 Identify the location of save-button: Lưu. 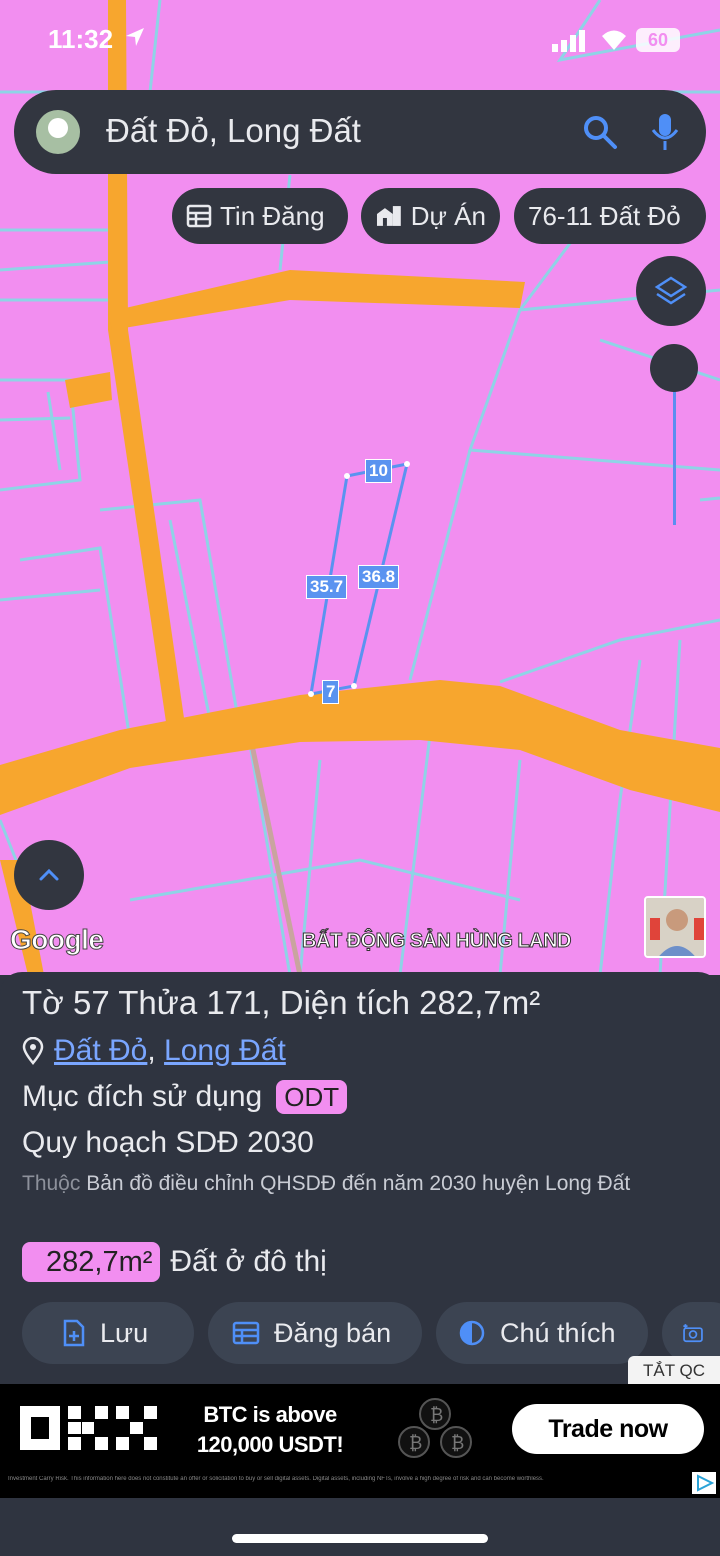
(108, 1333).